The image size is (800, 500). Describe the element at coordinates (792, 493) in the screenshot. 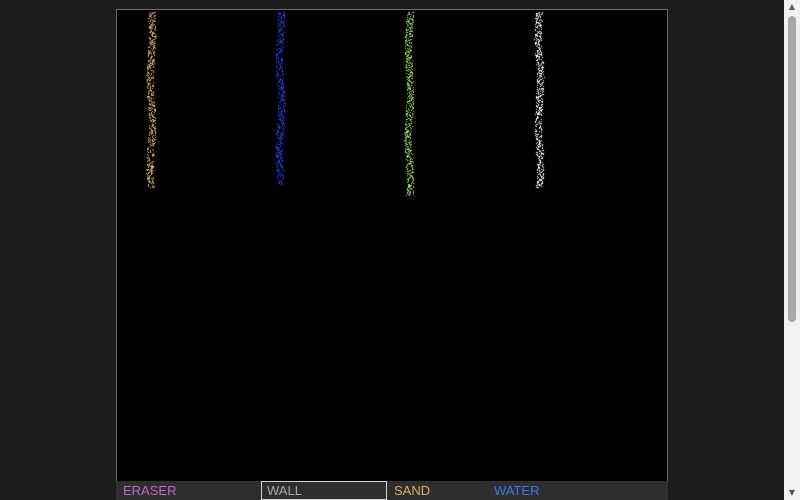

I see `scroll-down-arrow-icon: ▼` at that location.